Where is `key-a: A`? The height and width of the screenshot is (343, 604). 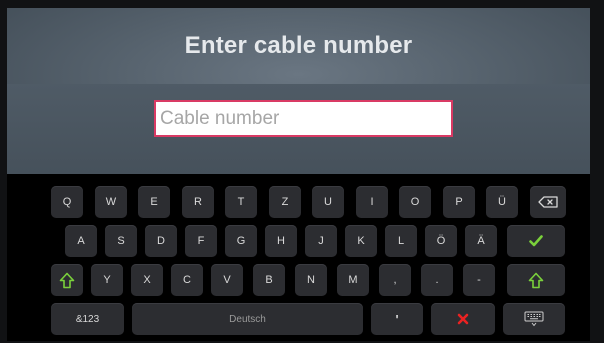 key-a: A is located at coordinates (81, 241).